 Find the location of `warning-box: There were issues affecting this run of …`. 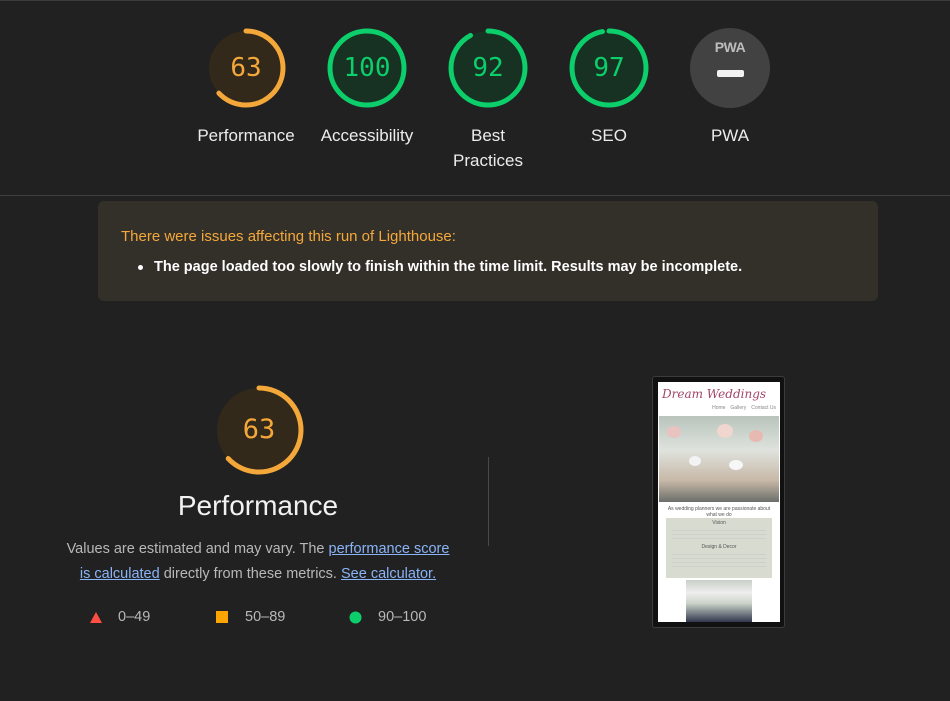

warning-box: There were issues affecting this run of … is located at coordinates (488, 251).